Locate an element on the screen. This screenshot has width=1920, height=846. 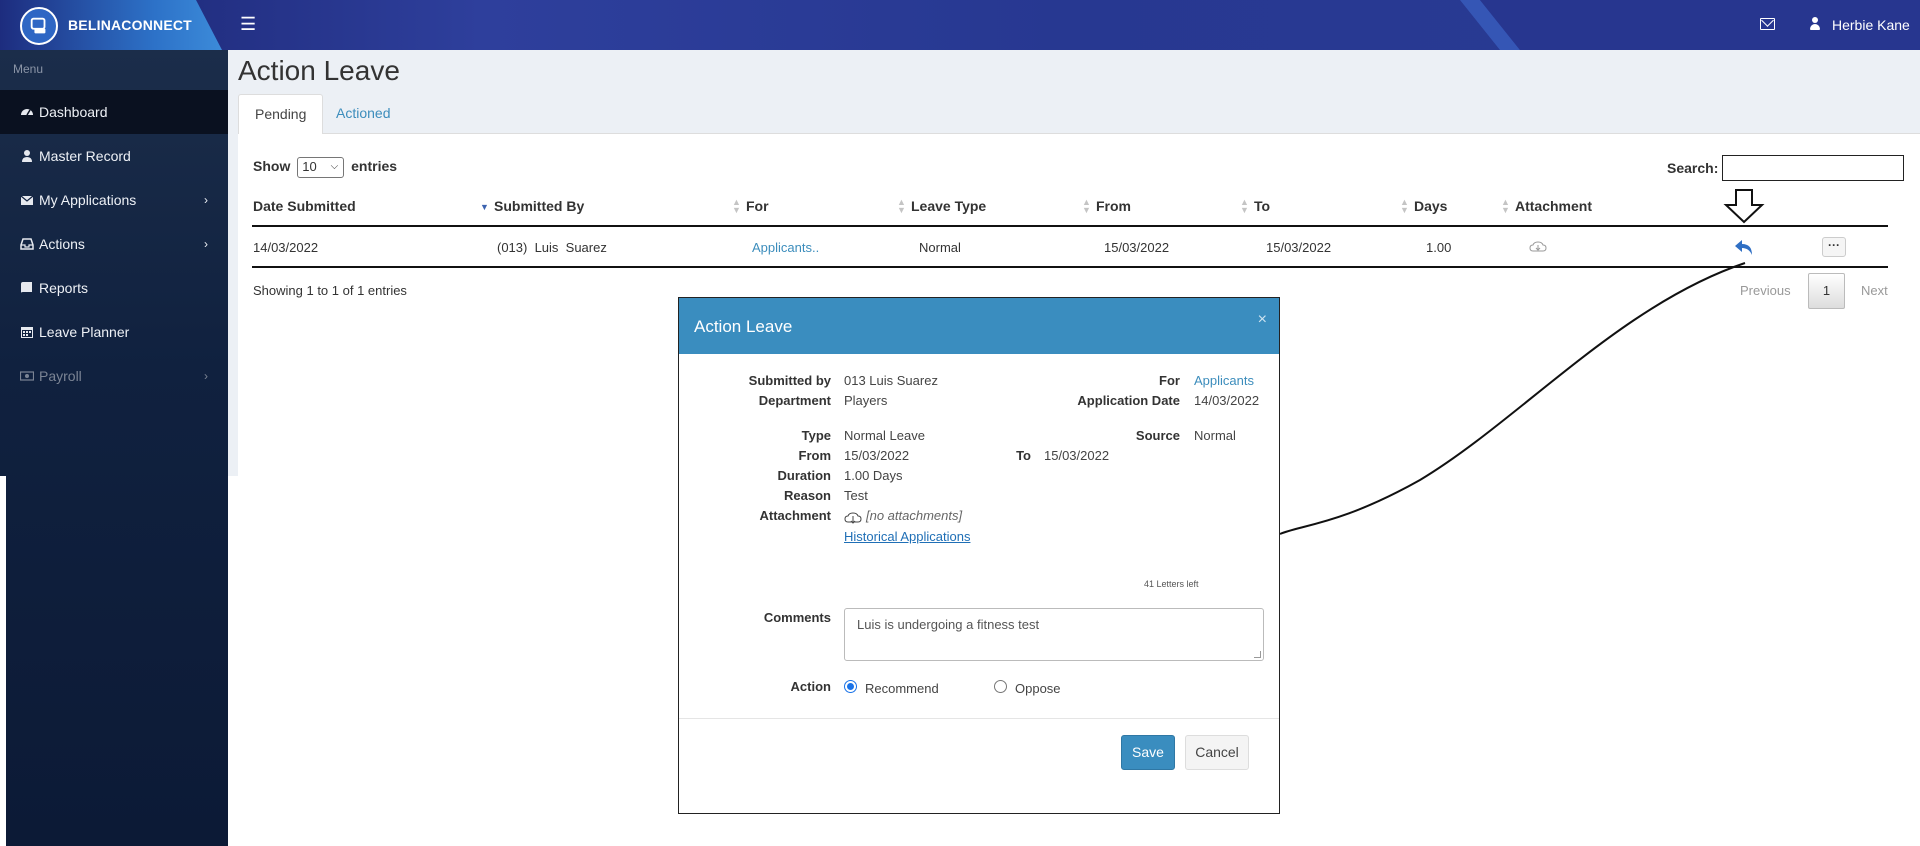
comments-label: Comments is located at coordinates (797, 617).